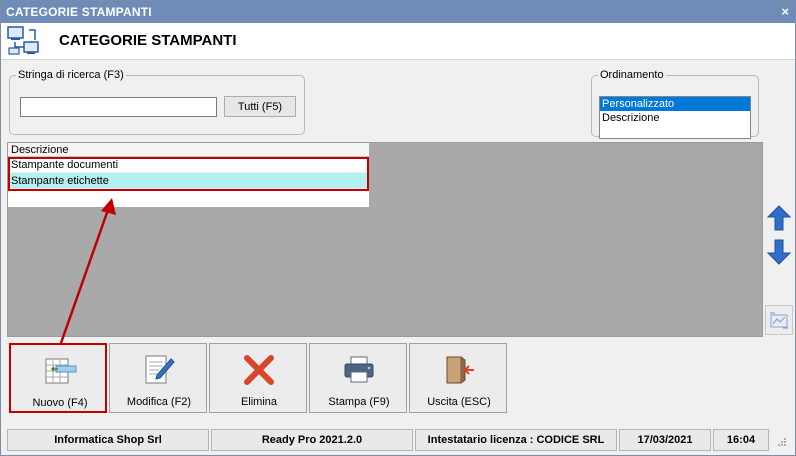 The width and height of the screenshot is (796, 456). I want to click on edit-button-label: Modifica (F2), so click(159, 402).